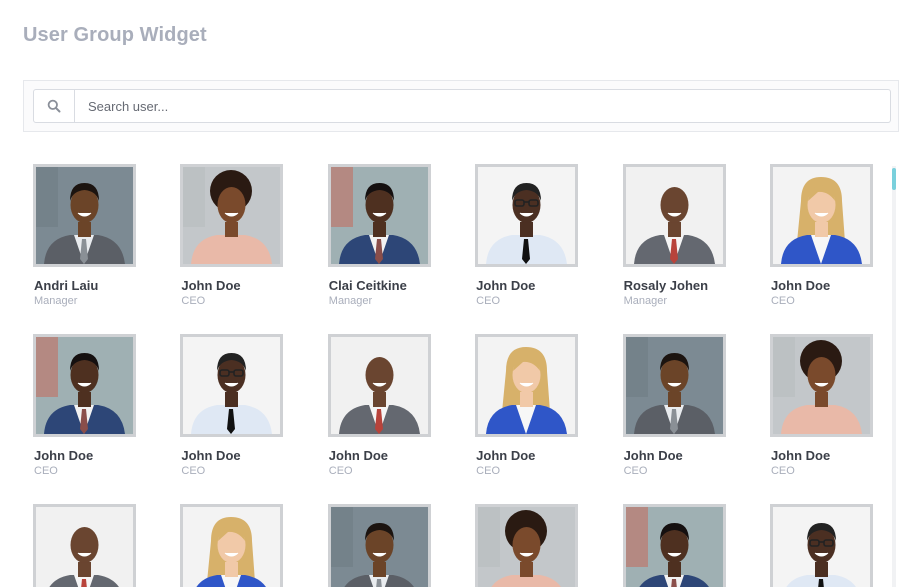 This screenshot has height=587, width=924. What do you see at coordinates (675, 285) in the screenshot?
I see `user-name: Rosaly Johen` at bounding box center [675, 285].